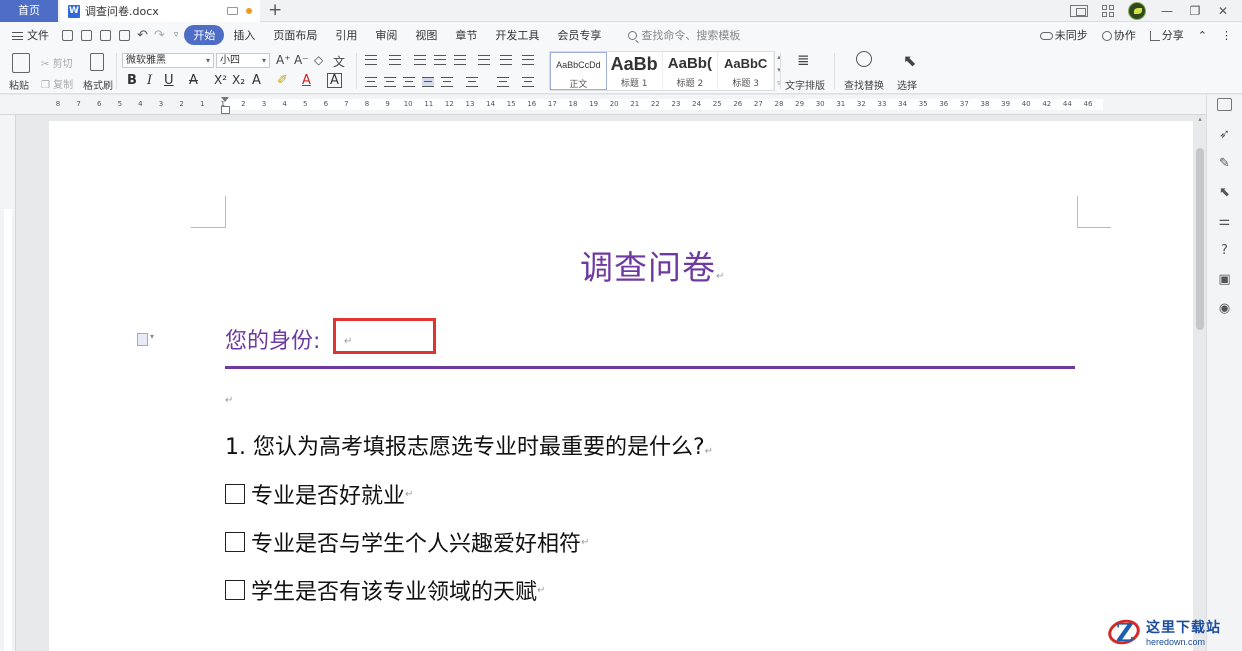 This screenshot has width=1242, height=651. What do you see at coordinates (193, 80) in the screenshot?
I see `strikethrough-button: A` at bounding box center [193, 80].